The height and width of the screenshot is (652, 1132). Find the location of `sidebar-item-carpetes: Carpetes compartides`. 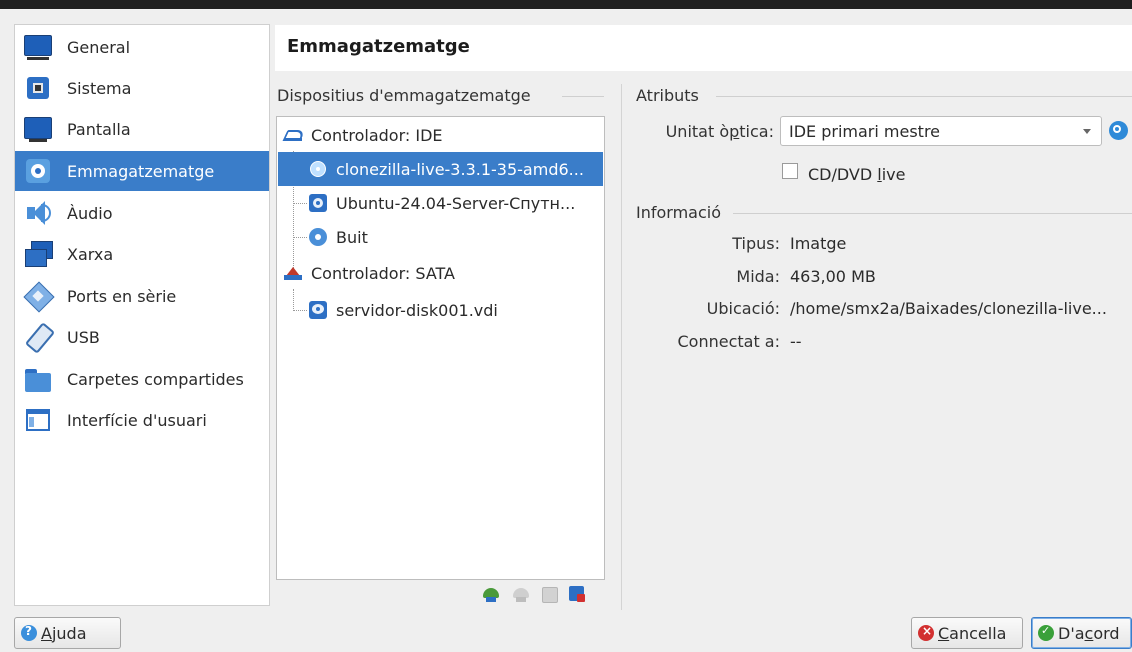

sidebar-item-carpetes: Carpetes compartides is located at coordinates (142, 379).